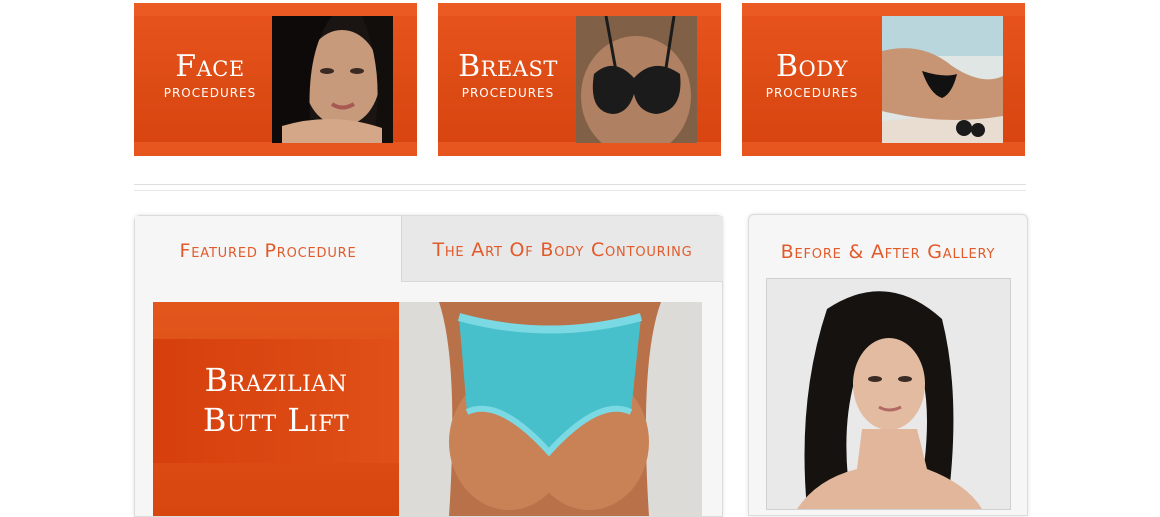  Describe the element at coordinates (812, 66) in the screenshot. I see `tile-title: Body` at that location.